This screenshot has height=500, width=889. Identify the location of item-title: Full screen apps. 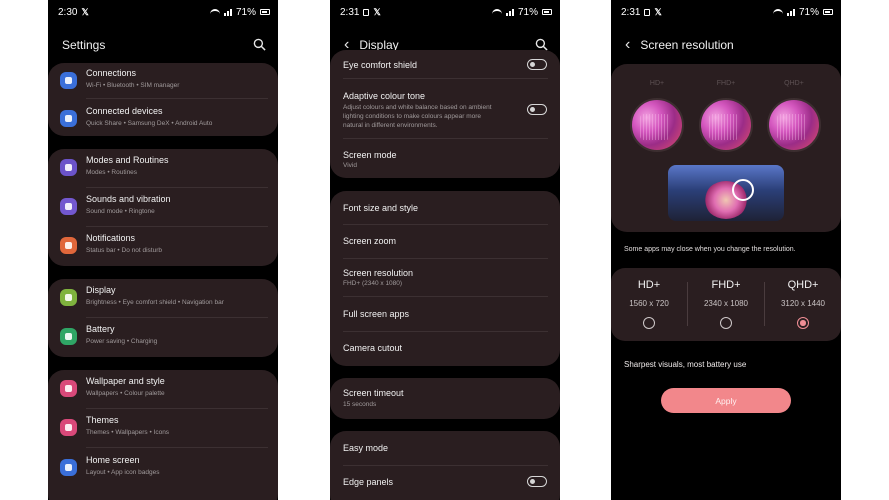
(376, 314).